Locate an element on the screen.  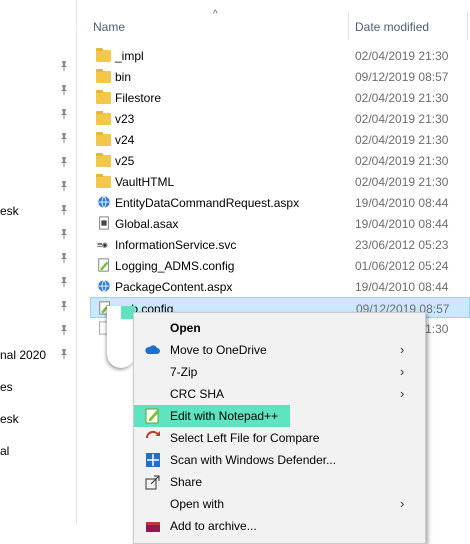
file-row: PackageContent.aspx 19/04/2010 08:44 is located at coordinates (280, 286).